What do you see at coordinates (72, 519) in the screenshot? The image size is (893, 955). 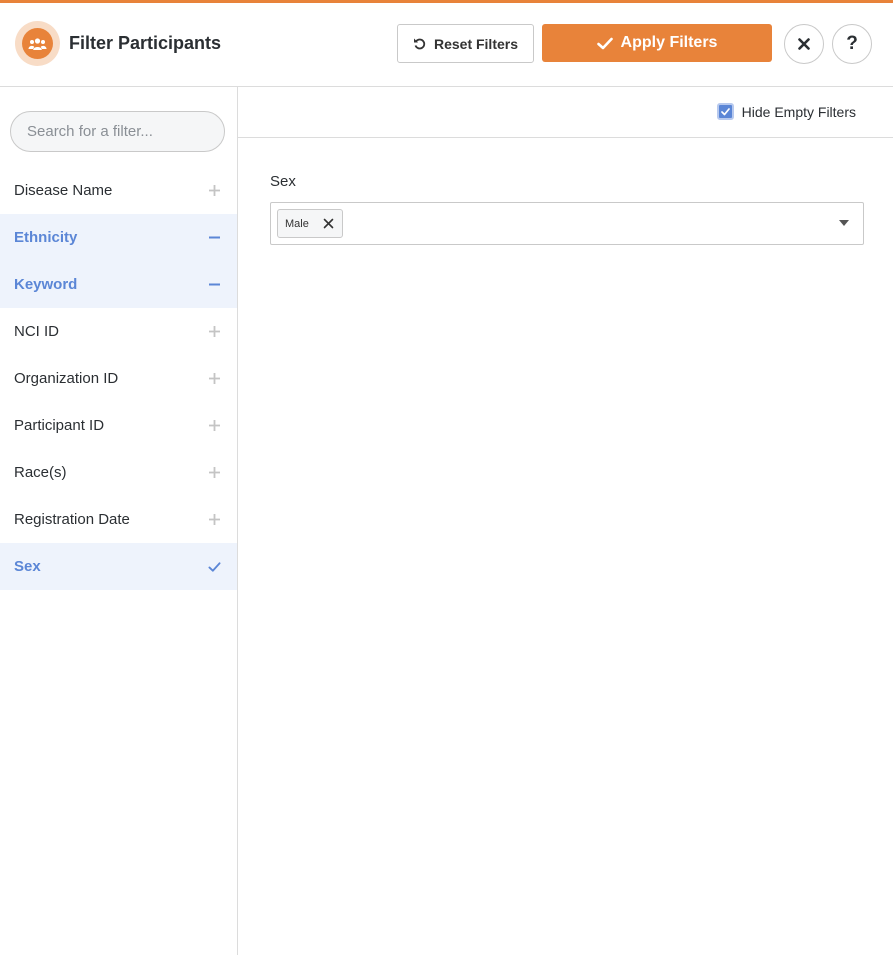 I see `filter-item-label: Registration Date` at bounding box center [72, 519].